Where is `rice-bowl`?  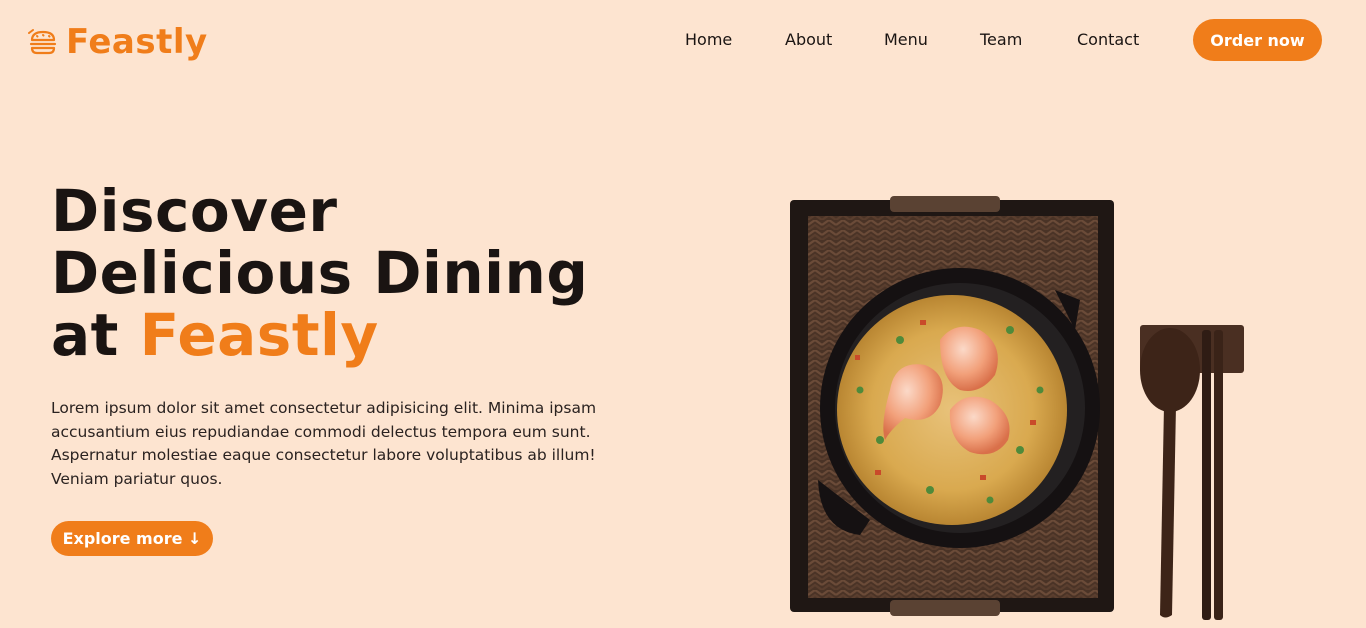 rice-bowl is located at coordinates (959, 408).